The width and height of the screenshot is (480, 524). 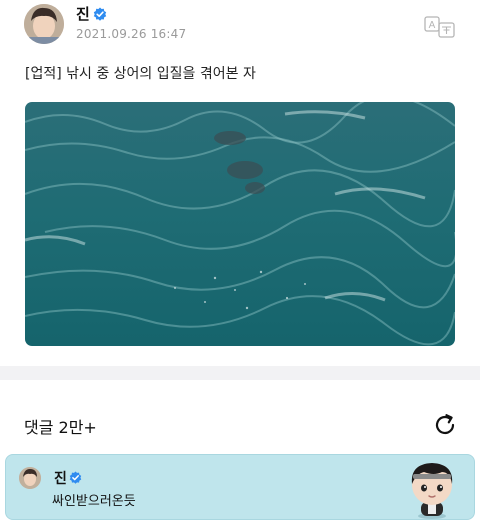 What do you see at coordinates (445, 425) in the screenshot?
I see `refresh-icon` at bounding box center [445, 425].